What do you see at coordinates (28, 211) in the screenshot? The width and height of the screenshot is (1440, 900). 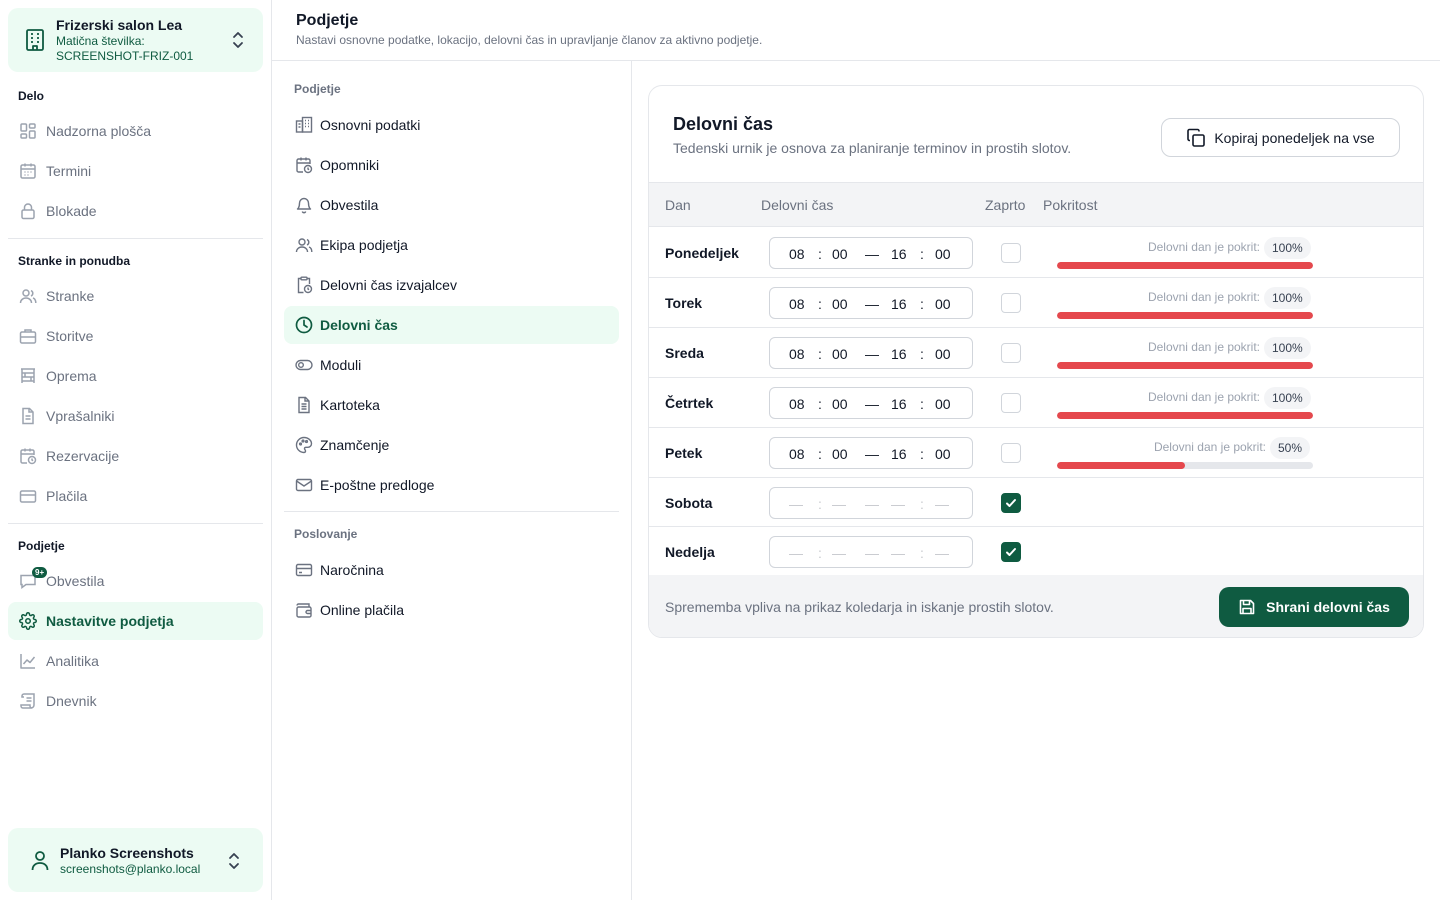 I see `lock-icon` at bounding box center [28, 211].